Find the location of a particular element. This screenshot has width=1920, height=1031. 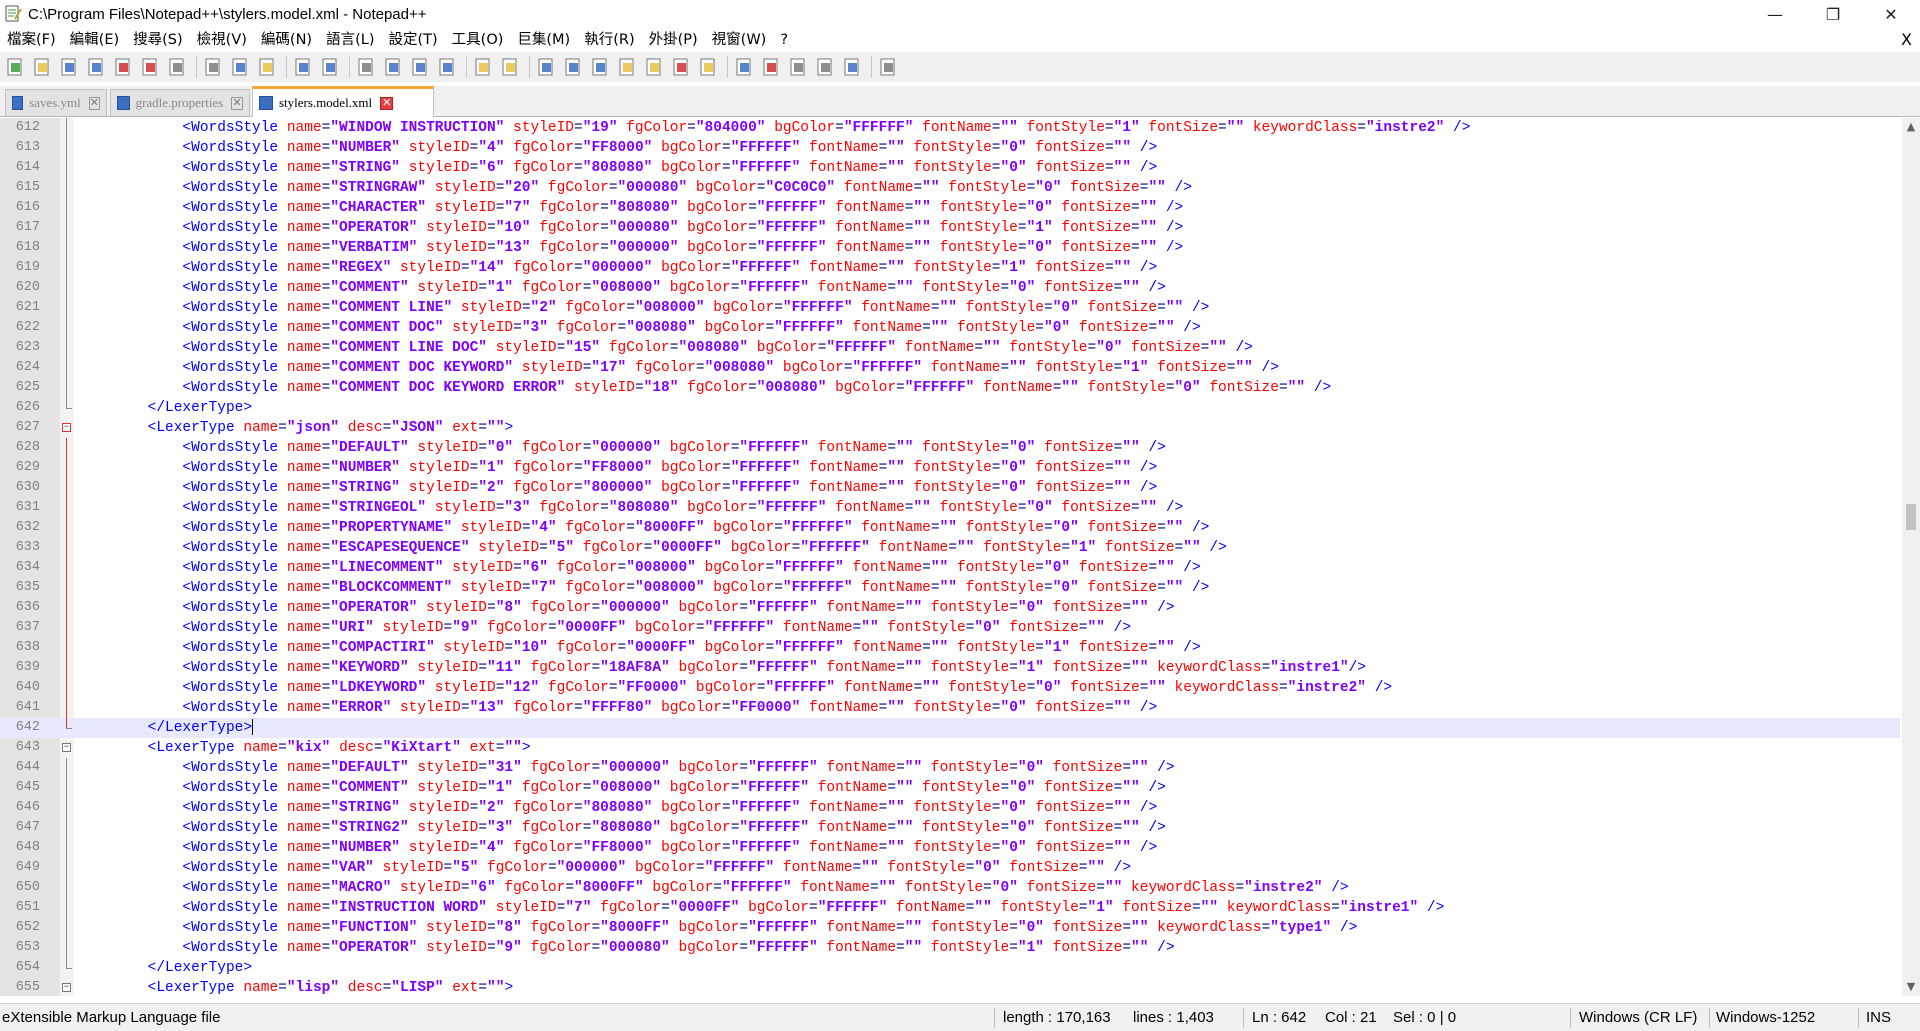

scrollbar-thumb is located at coordinates (1911, 517).